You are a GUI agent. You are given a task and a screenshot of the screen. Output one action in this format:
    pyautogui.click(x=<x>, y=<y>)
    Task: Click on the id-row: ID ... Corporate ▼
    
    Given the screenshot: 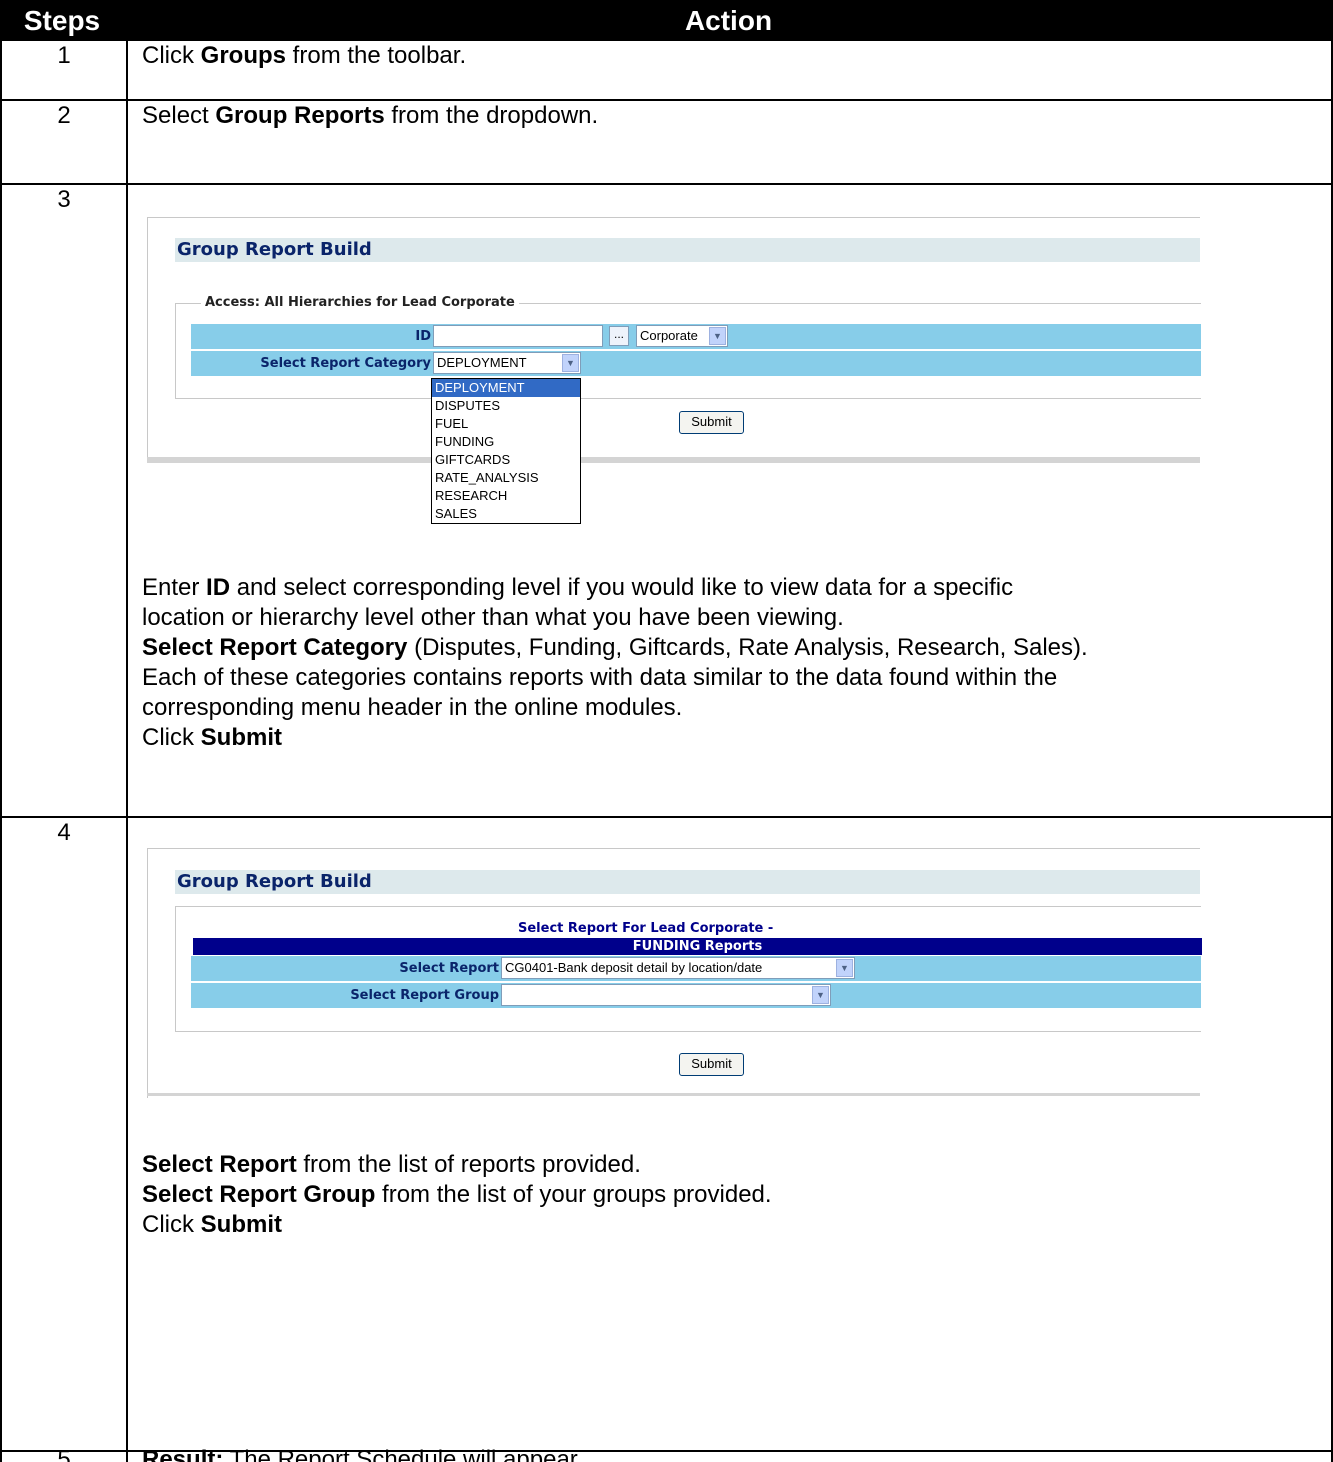 What is the action you would take?
    pyautogui.click(x=696, y=336)
    